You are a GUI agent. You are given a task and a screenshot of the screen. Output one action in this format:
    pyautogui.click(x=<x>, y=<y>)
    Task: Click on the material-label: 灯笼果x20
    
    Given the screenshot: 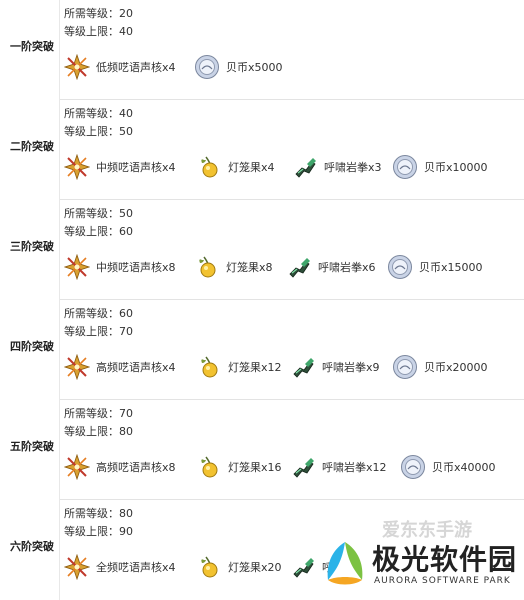 What is the action you would take?
    pyautogui.click(x=255, y=567)
    